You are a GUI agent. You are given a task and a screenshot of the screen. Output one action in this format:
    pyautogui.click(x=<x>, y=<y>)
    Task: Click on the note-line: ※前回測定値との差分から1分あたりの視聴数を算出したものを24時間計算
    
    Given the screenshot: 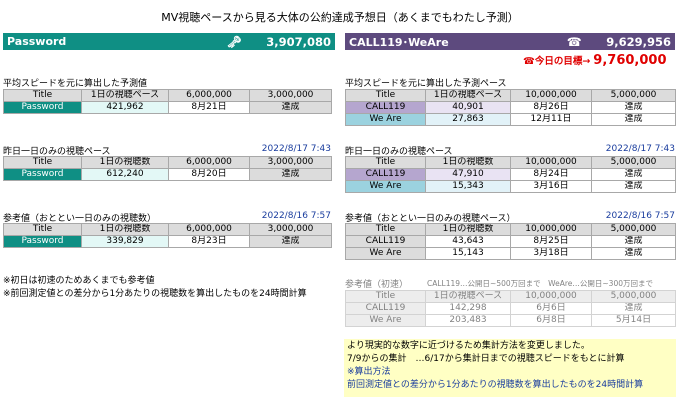 What is the action you would take?
    pyautogui.click(x=155, y=294)
    